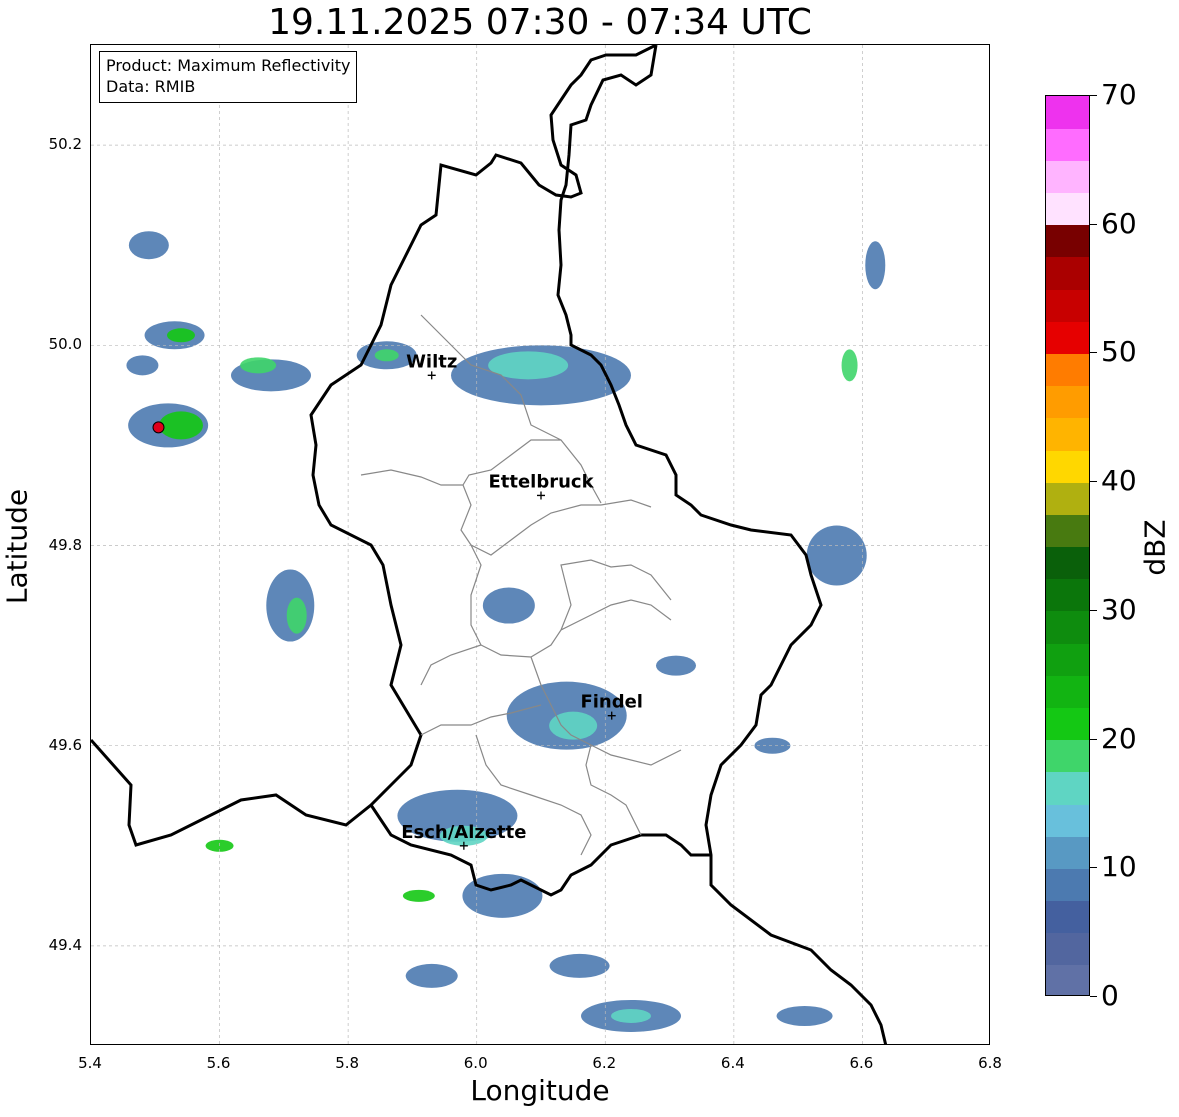  I want to click on y-tick-label: 49.4, so click(65, 944).